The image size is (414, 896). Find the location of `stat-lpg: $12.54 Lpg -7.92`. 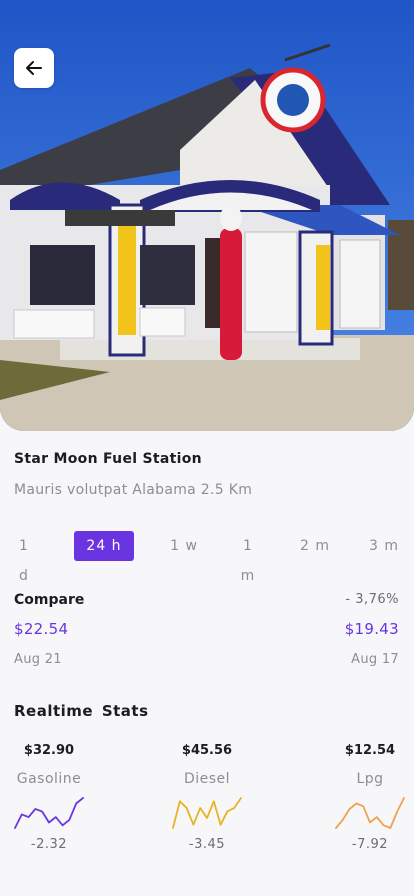

stat-lpg: $12.54 Lpg -7.92 is located at coordinates (362, 797).